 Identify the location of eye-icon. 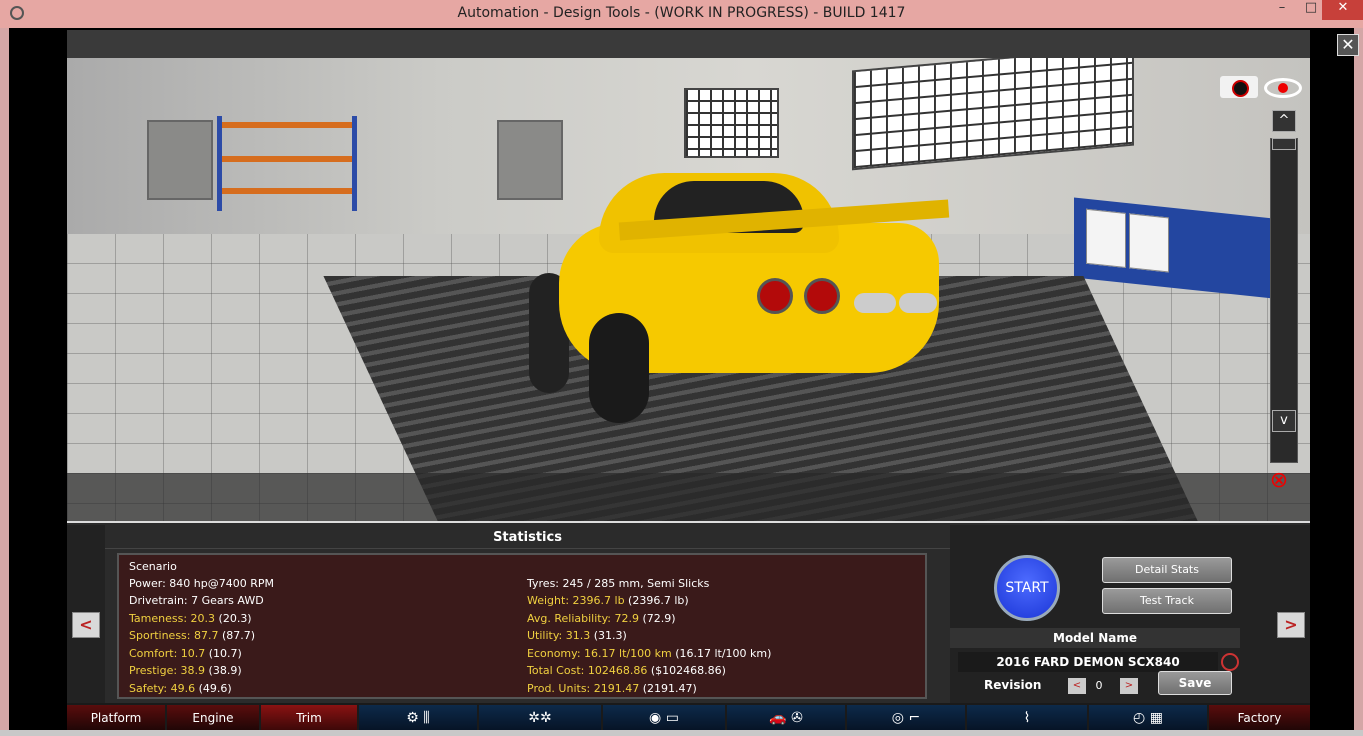
(1283, 88).